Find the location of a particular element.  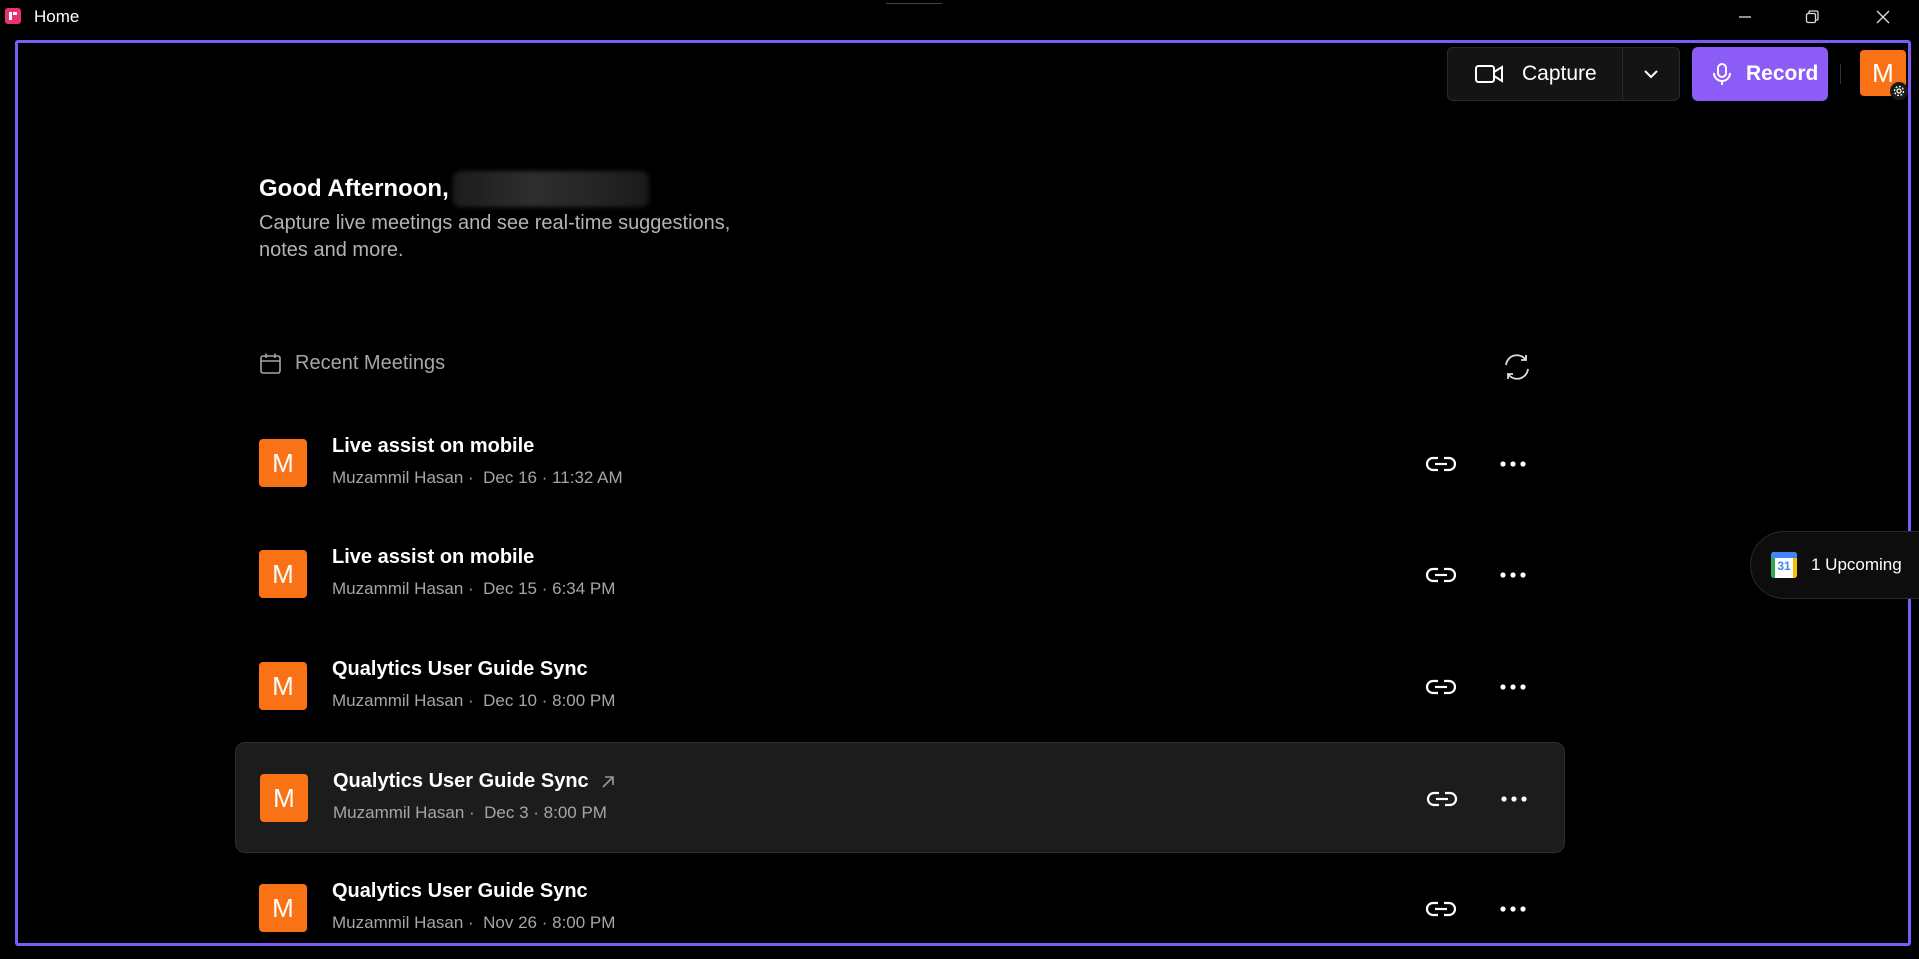

restore-icon is located at coordinates (1812, 17).